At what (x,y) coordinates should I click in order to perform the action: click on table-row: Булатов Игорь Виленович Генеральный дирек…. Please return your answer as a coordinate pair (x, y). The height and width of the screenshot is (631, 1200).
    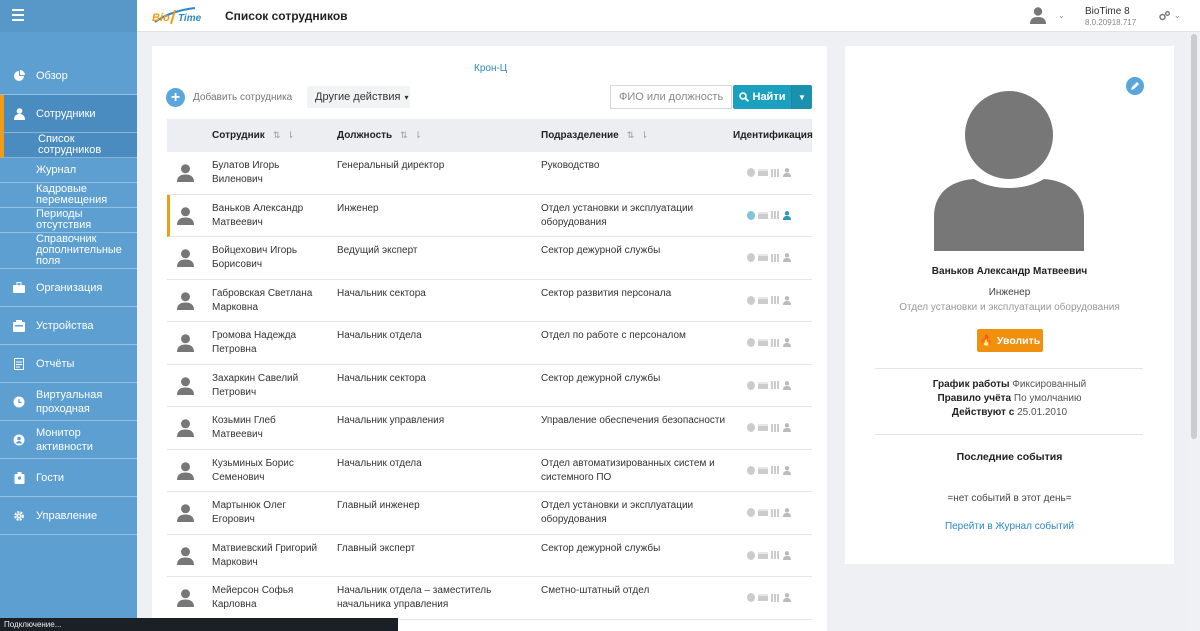
    Looking at the image, I should click on (489, 173).